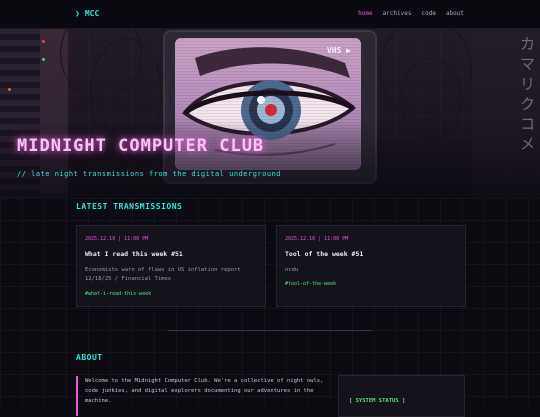 The height and width of the screenshot is (417, 540). What do you see at coordinates (401, 396) in the screenshot?
I see `system-status-panel: [ SYSTEM STATUS ]` at bounding box center [401, 396].